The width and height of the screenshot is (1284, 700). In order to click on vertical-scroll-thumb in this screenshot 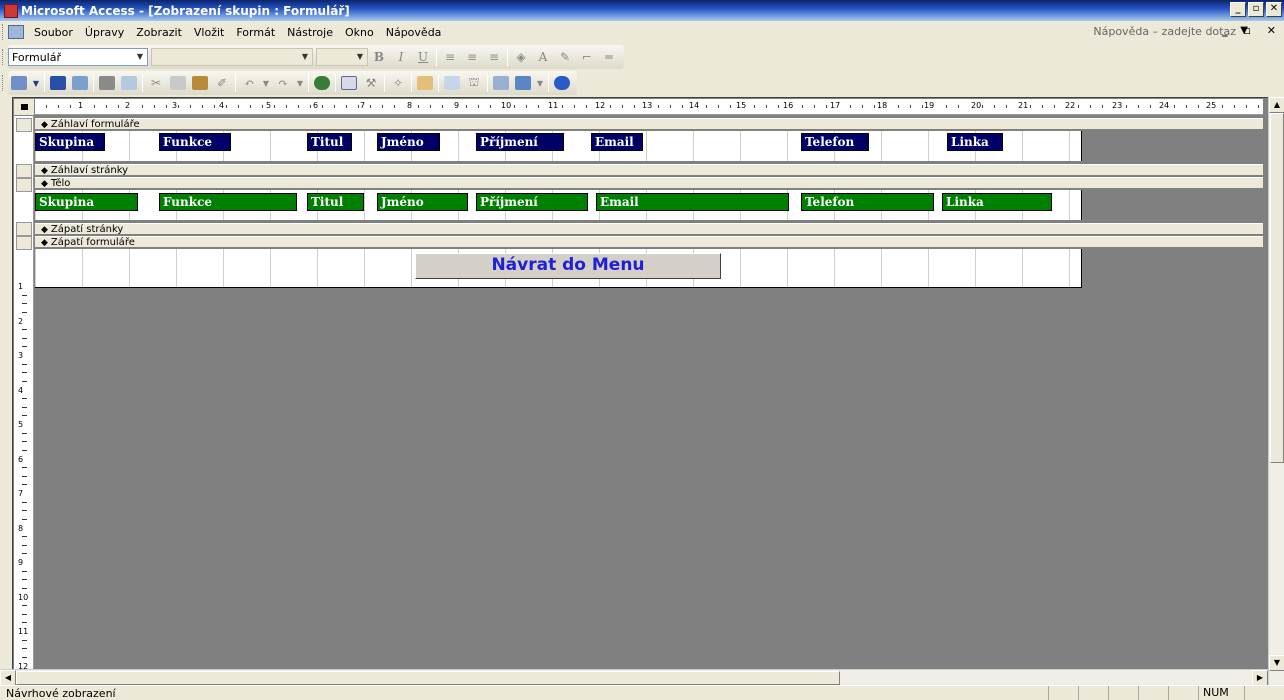, I will do `click(1277, 288)`.